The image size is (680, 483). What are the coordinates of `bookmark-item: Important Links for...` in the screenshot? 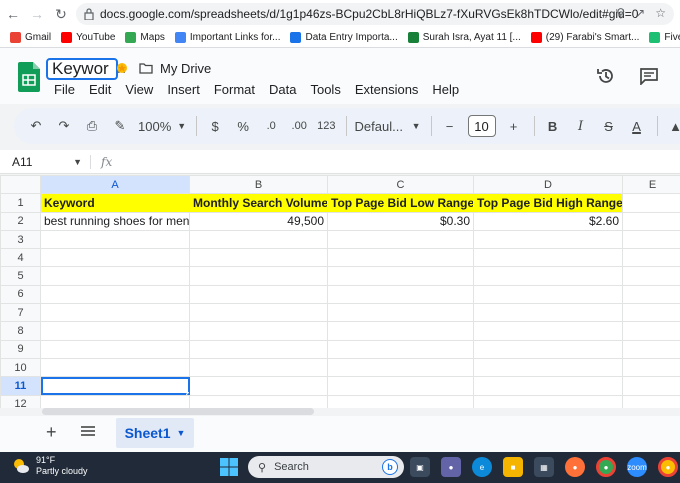 It's located at (227, 37).